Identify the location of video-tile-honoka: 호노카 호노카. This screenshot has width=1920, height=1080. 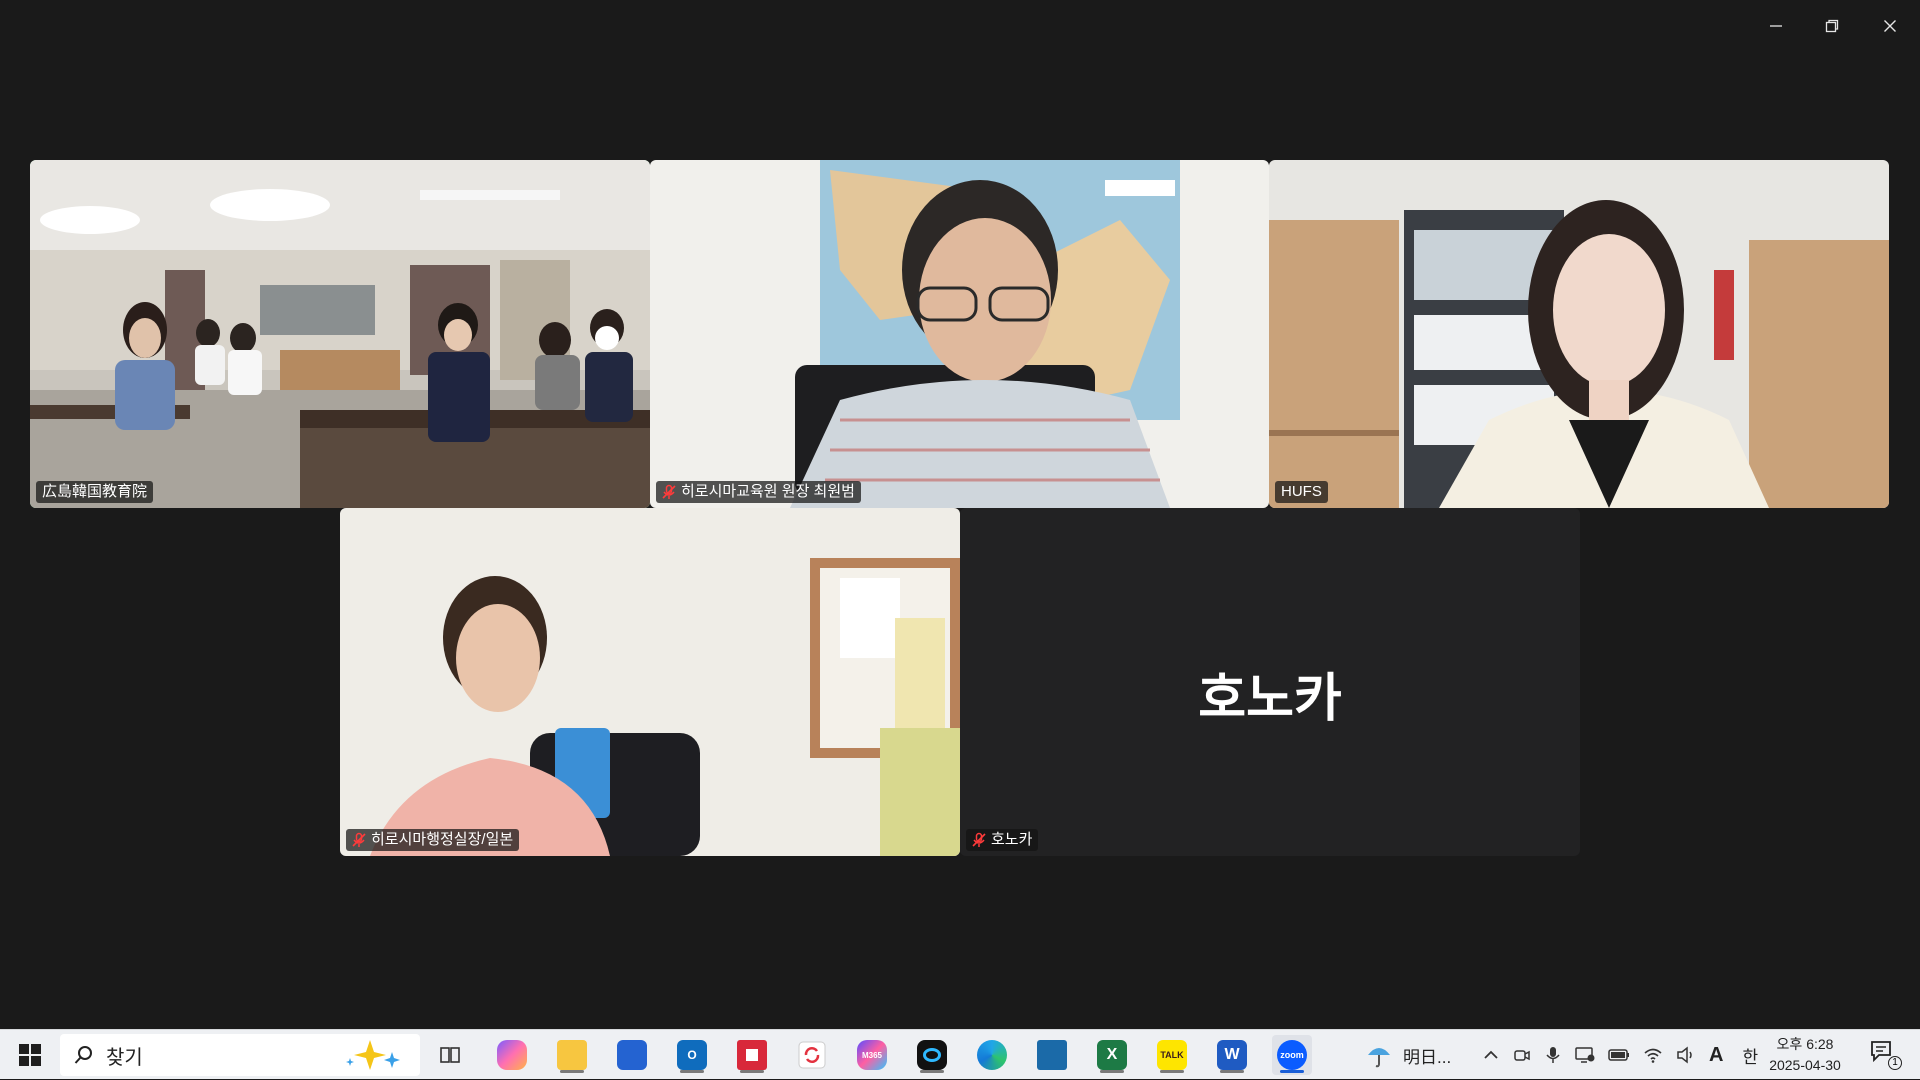
(1270, 682).